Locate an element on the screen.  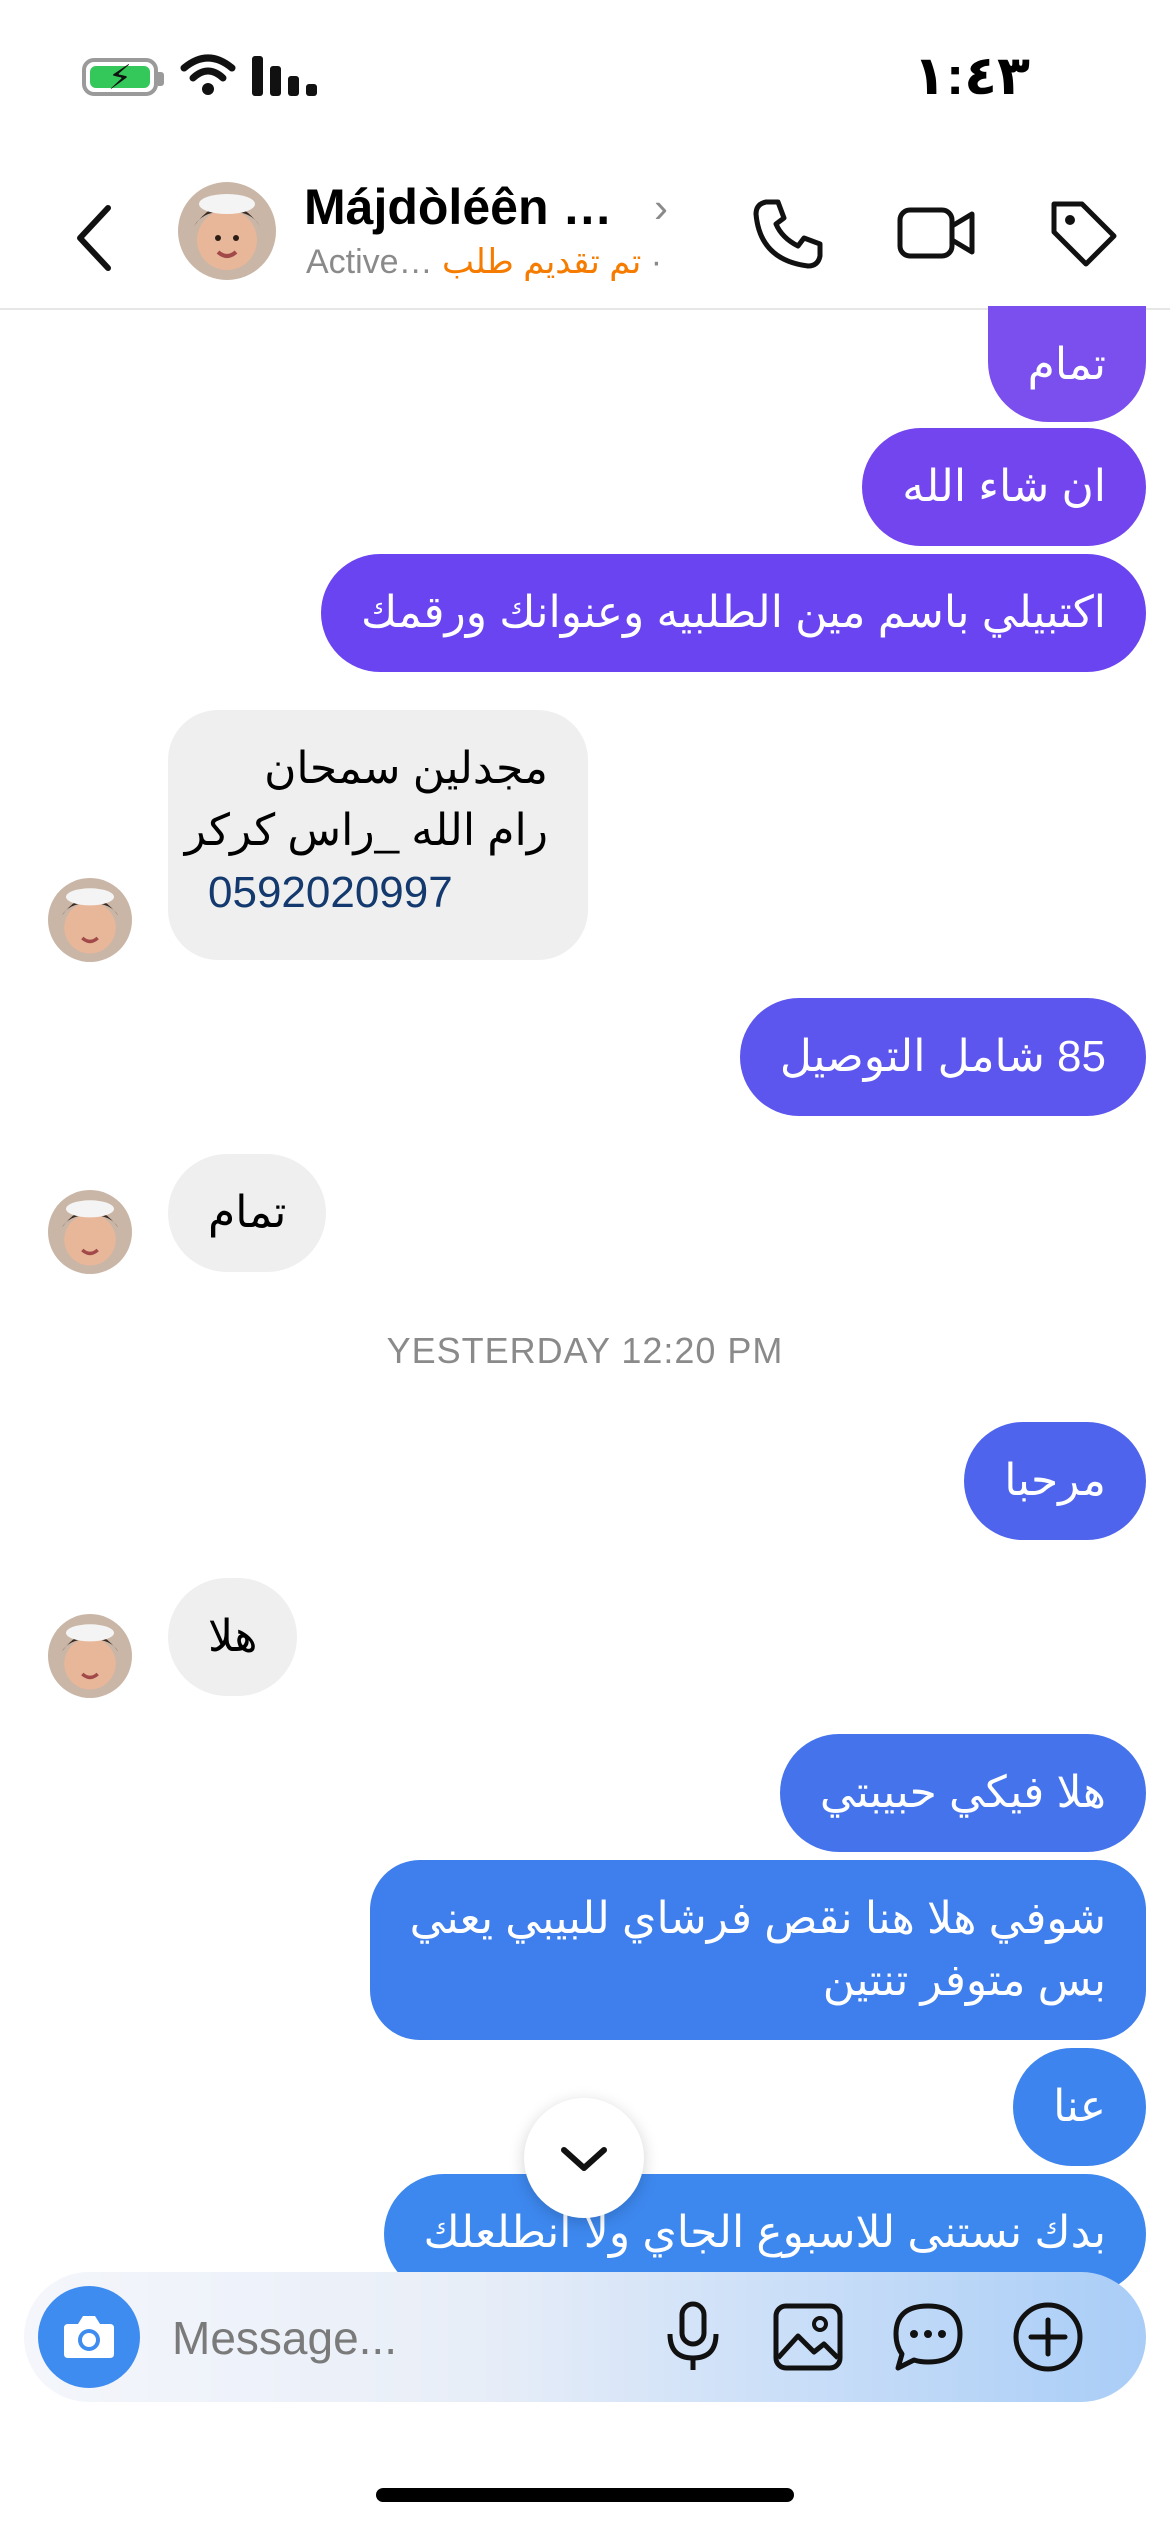
message-bubble-outgoing: اكتبيلي باسم مين الطلبيه وعنوانك ورقمك is located at coordinates (733, 613).